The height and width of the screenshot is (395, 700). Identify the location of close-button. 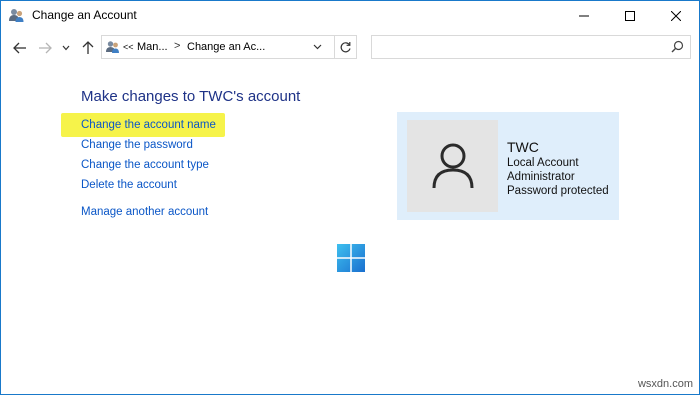
(676, 15).